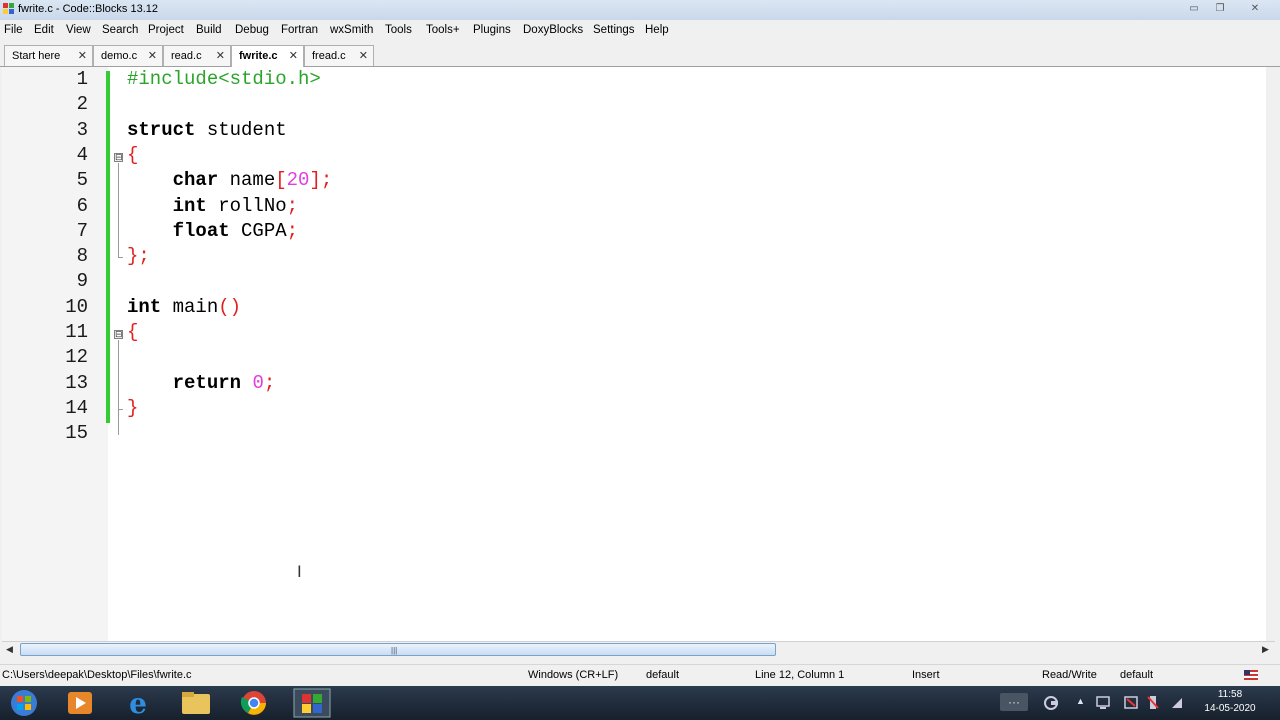 The image size is (1280, 720). Describe the element at coordinates (1103, 702) in the screenshot. I see `display-tray-icon` at that location.